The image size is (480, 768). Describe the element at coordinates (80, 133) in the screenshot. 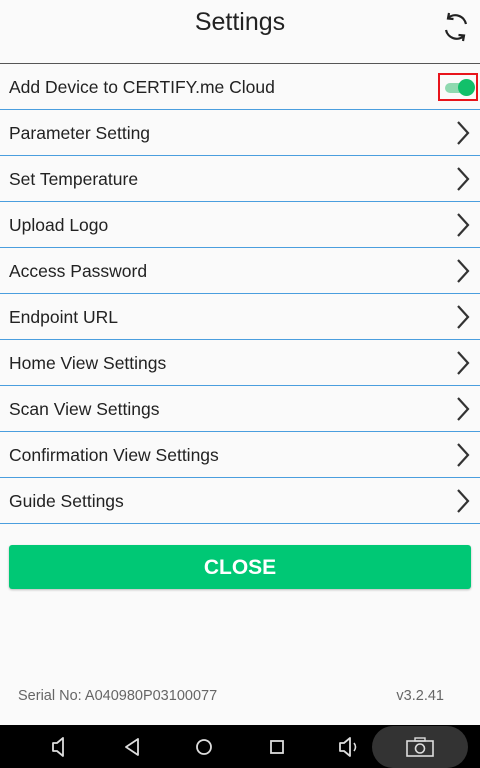

I see `setting-label: Parameter Setting` at that location.